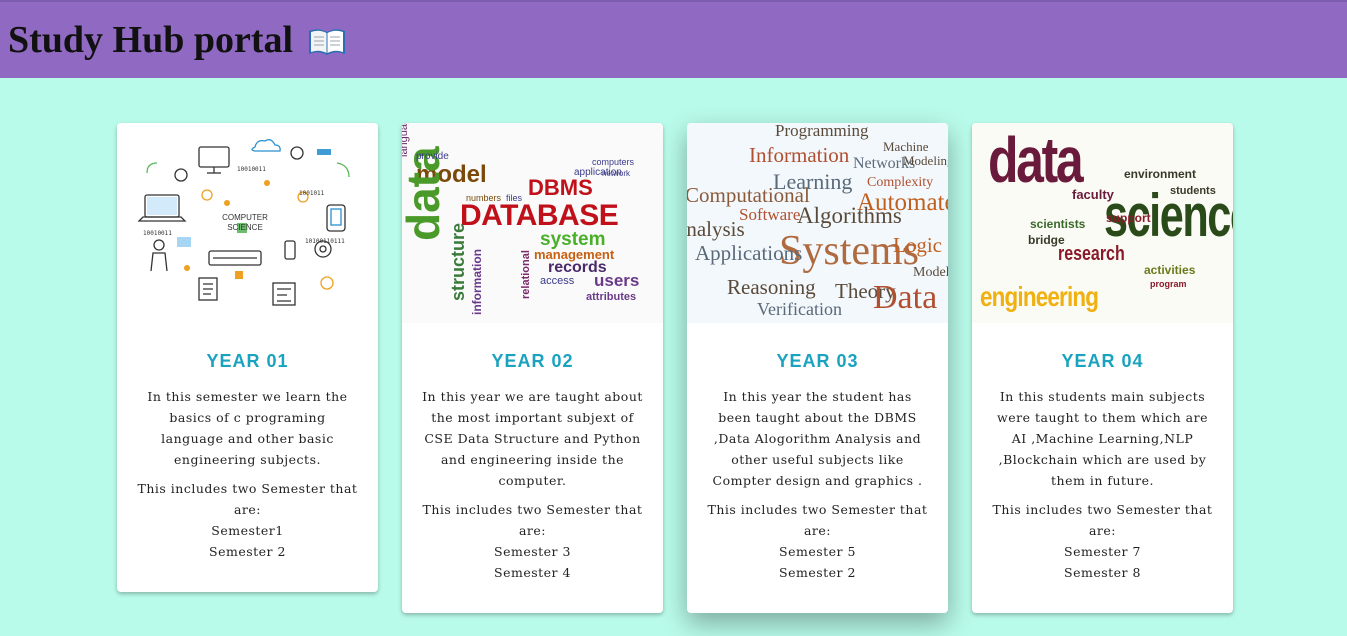  What do you see at coordinates (245, 227) in the screenshot?
I see `image-label-science: SCIENCE` at bounding box center [245, 227].